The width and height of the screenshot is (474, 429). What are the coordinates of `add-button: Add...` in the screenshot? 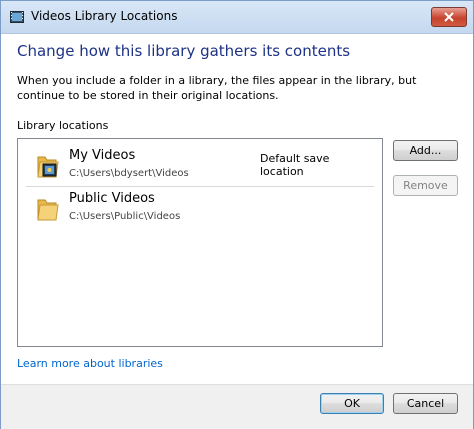 It's located at (425, 150).